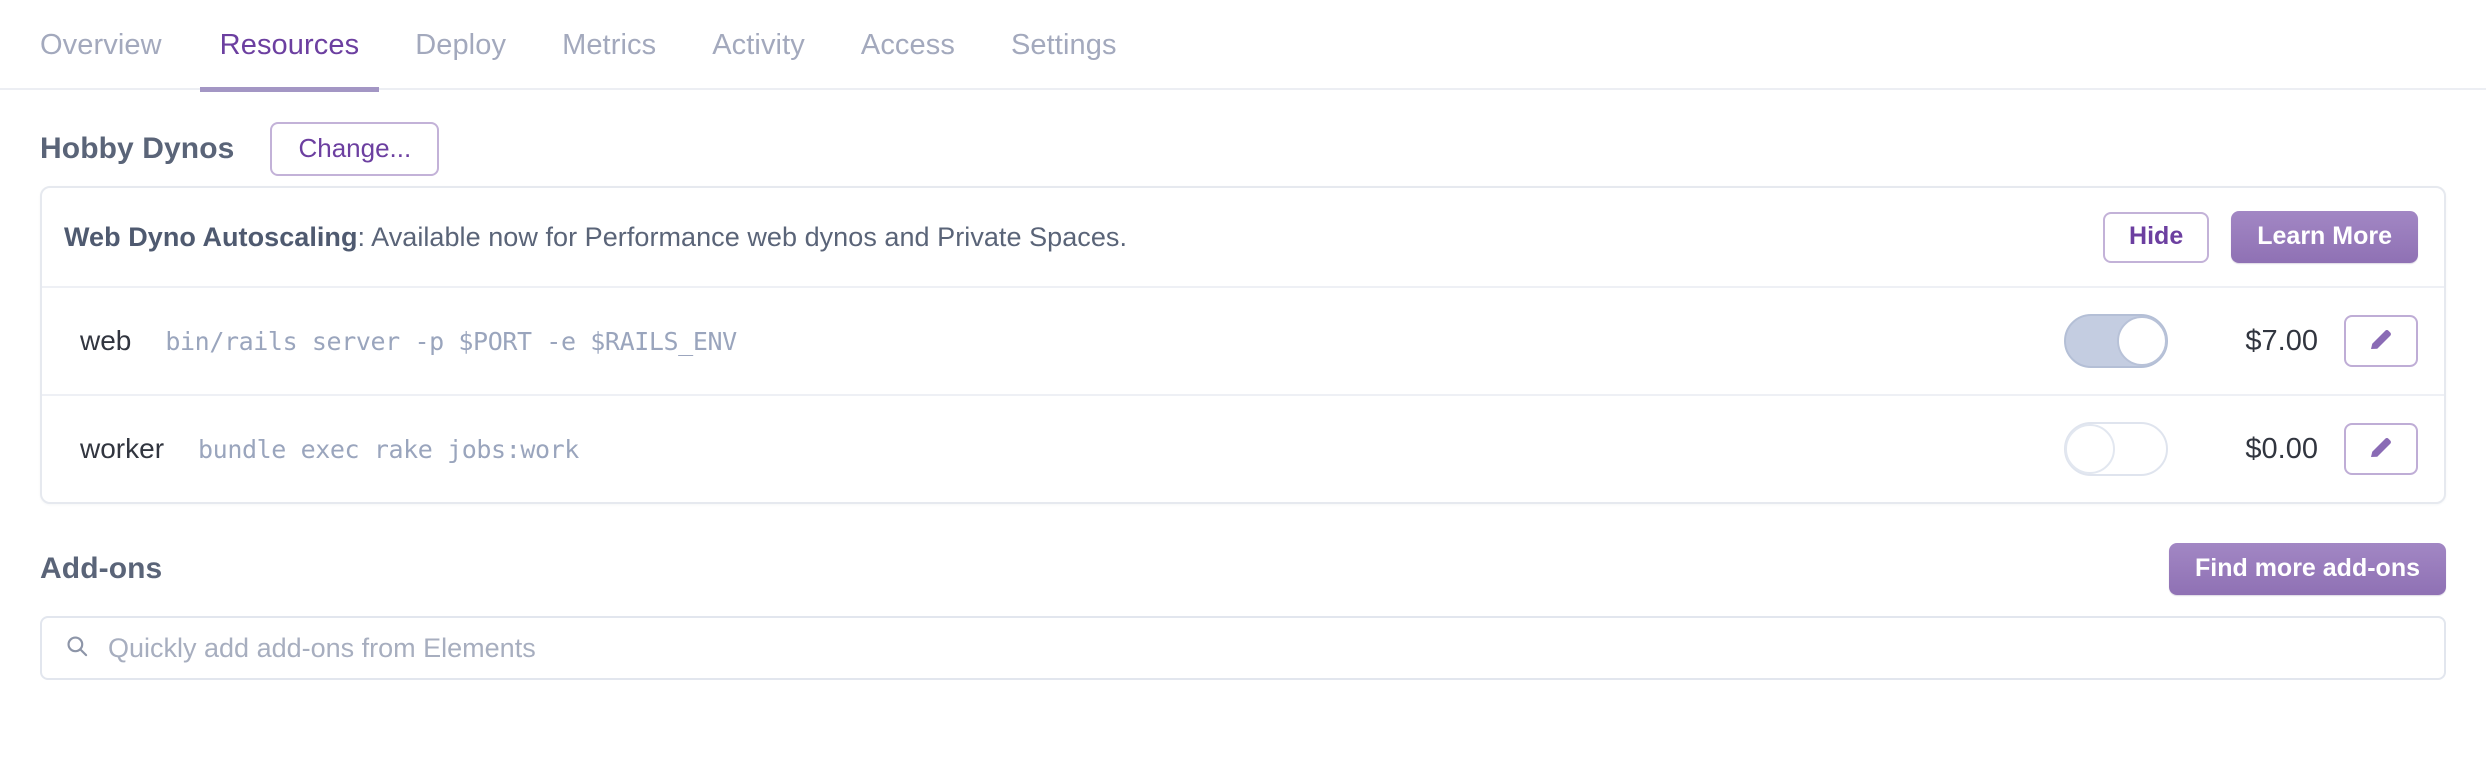 The height and width of the screenshot is (778, 2486). What do you see at coordinates (451, 341) in the screenshot?
I see `dyno-command: bin/rails server -p $PORT -e $RAILS_ENV` at bounding box center [451, 341].